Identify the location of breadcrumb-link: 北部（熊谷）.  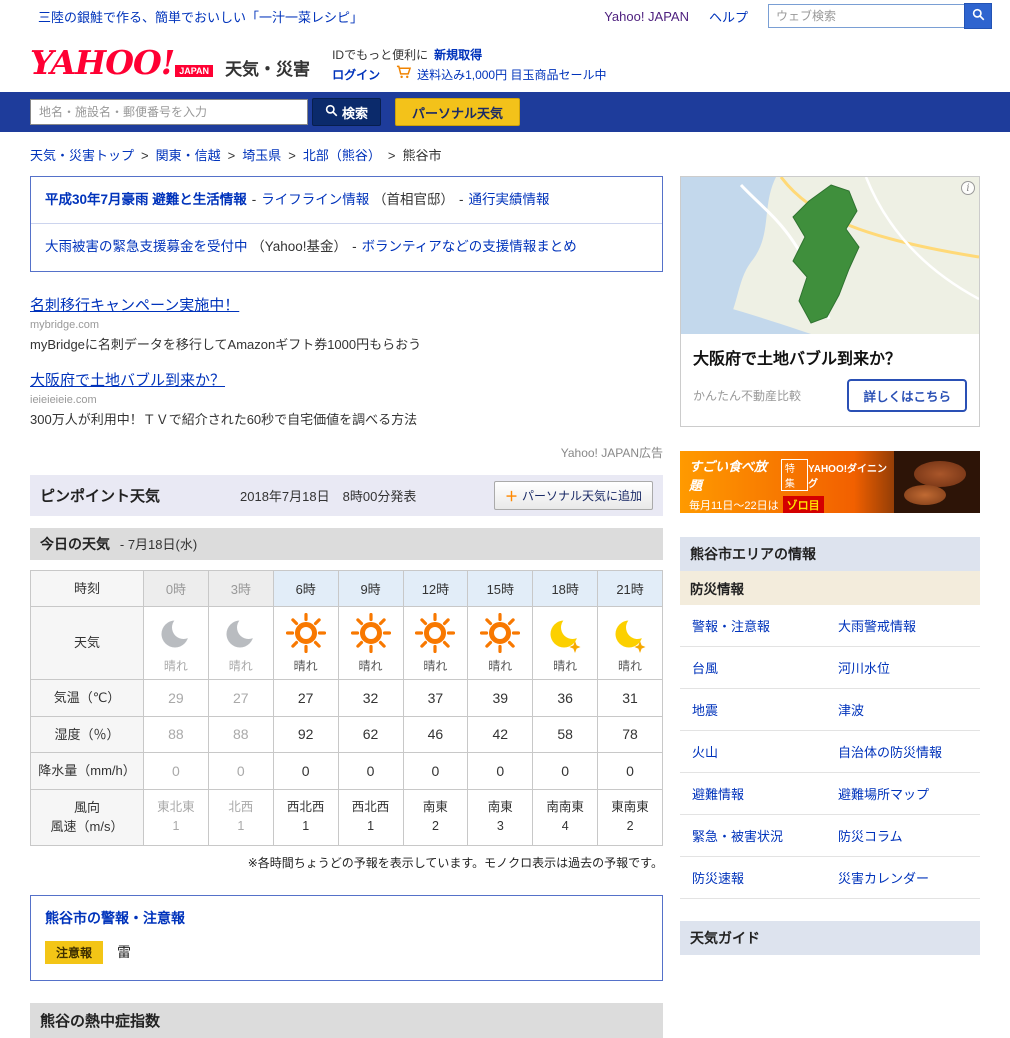
(342, 155).